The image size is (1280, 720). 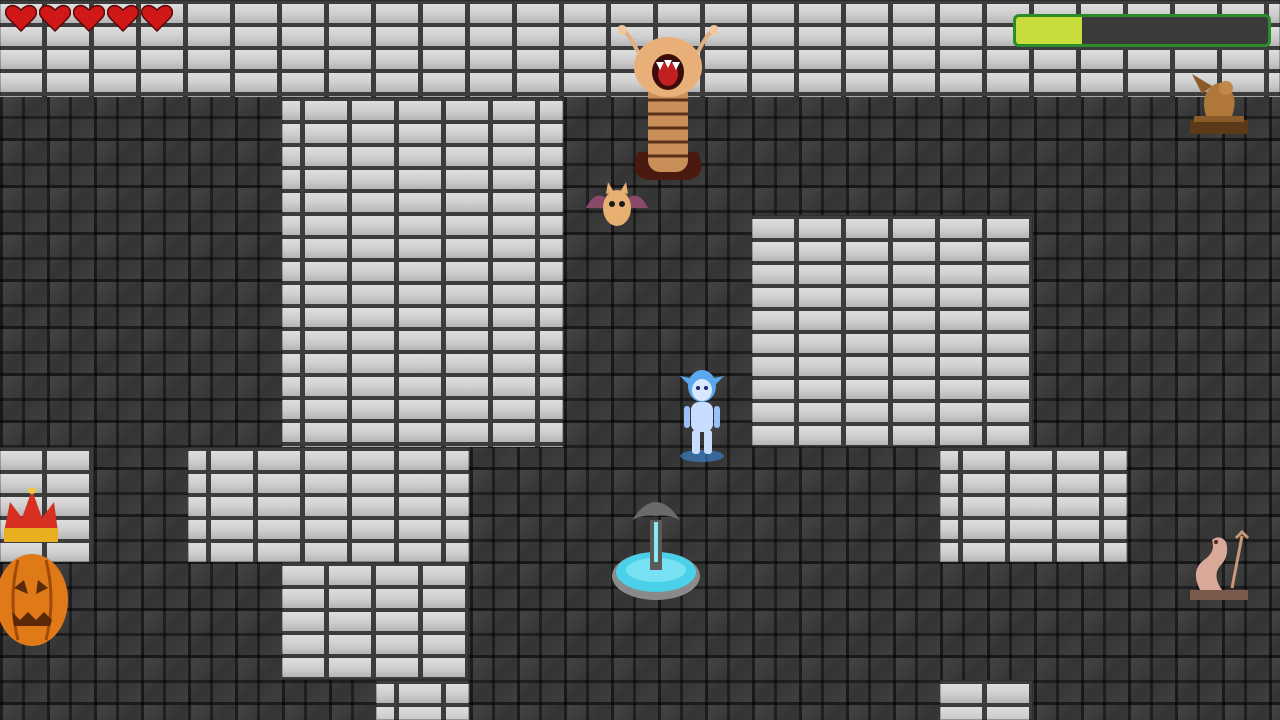 What do you see at coordinates (1049, 30) in the screenshot?
I see `stamina-bar-fill` at bounding box center [1049, 30].